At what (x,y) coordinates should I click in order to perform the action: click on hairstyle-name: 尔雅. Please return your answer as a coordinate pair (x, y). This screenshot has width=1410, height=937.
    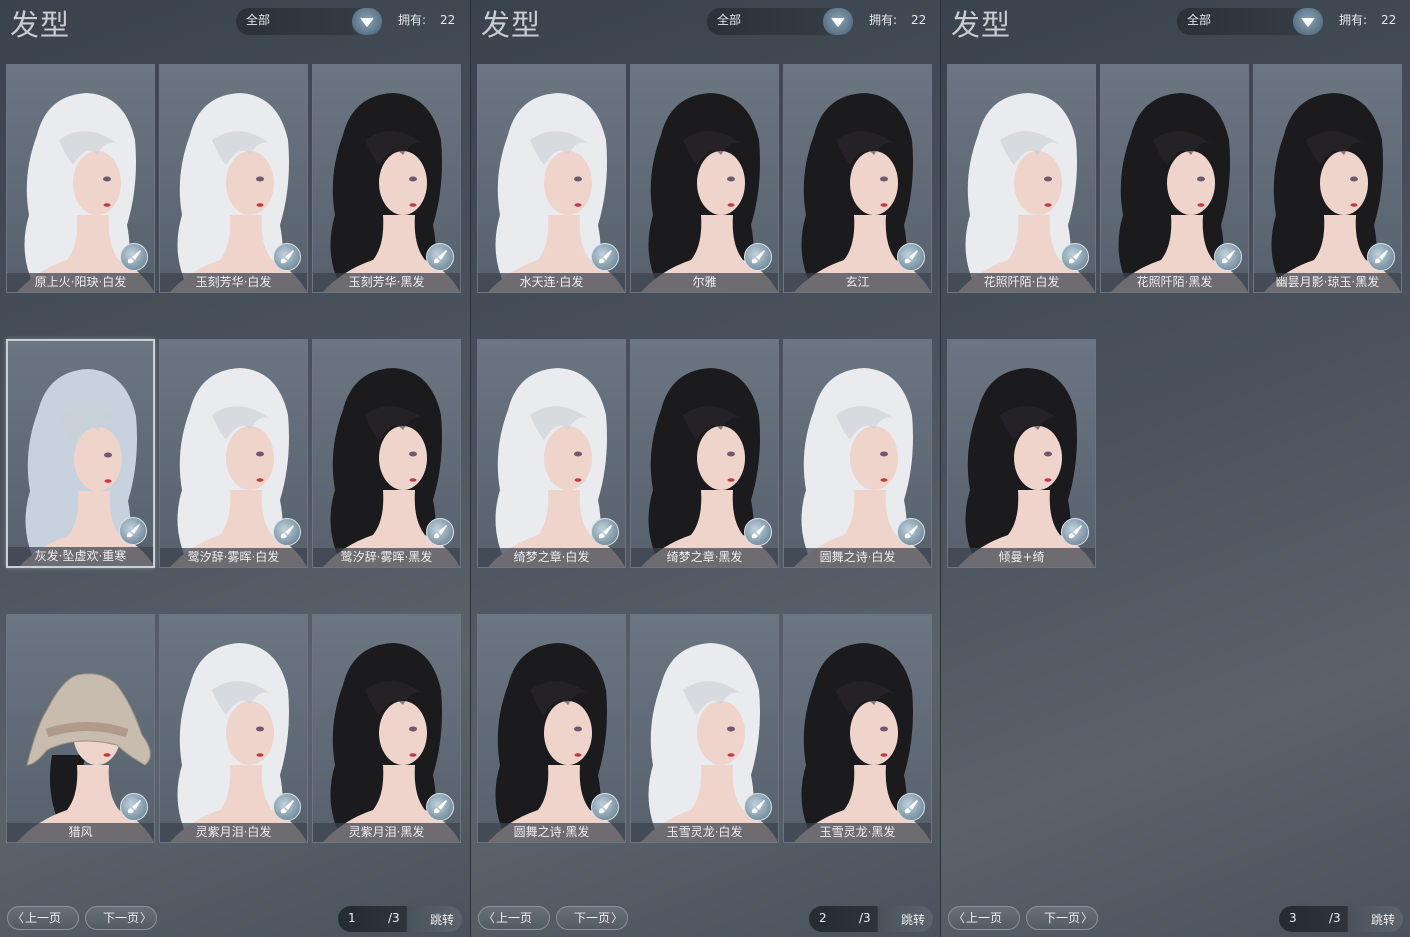
    Looking at the image, I should click on (704, 282).